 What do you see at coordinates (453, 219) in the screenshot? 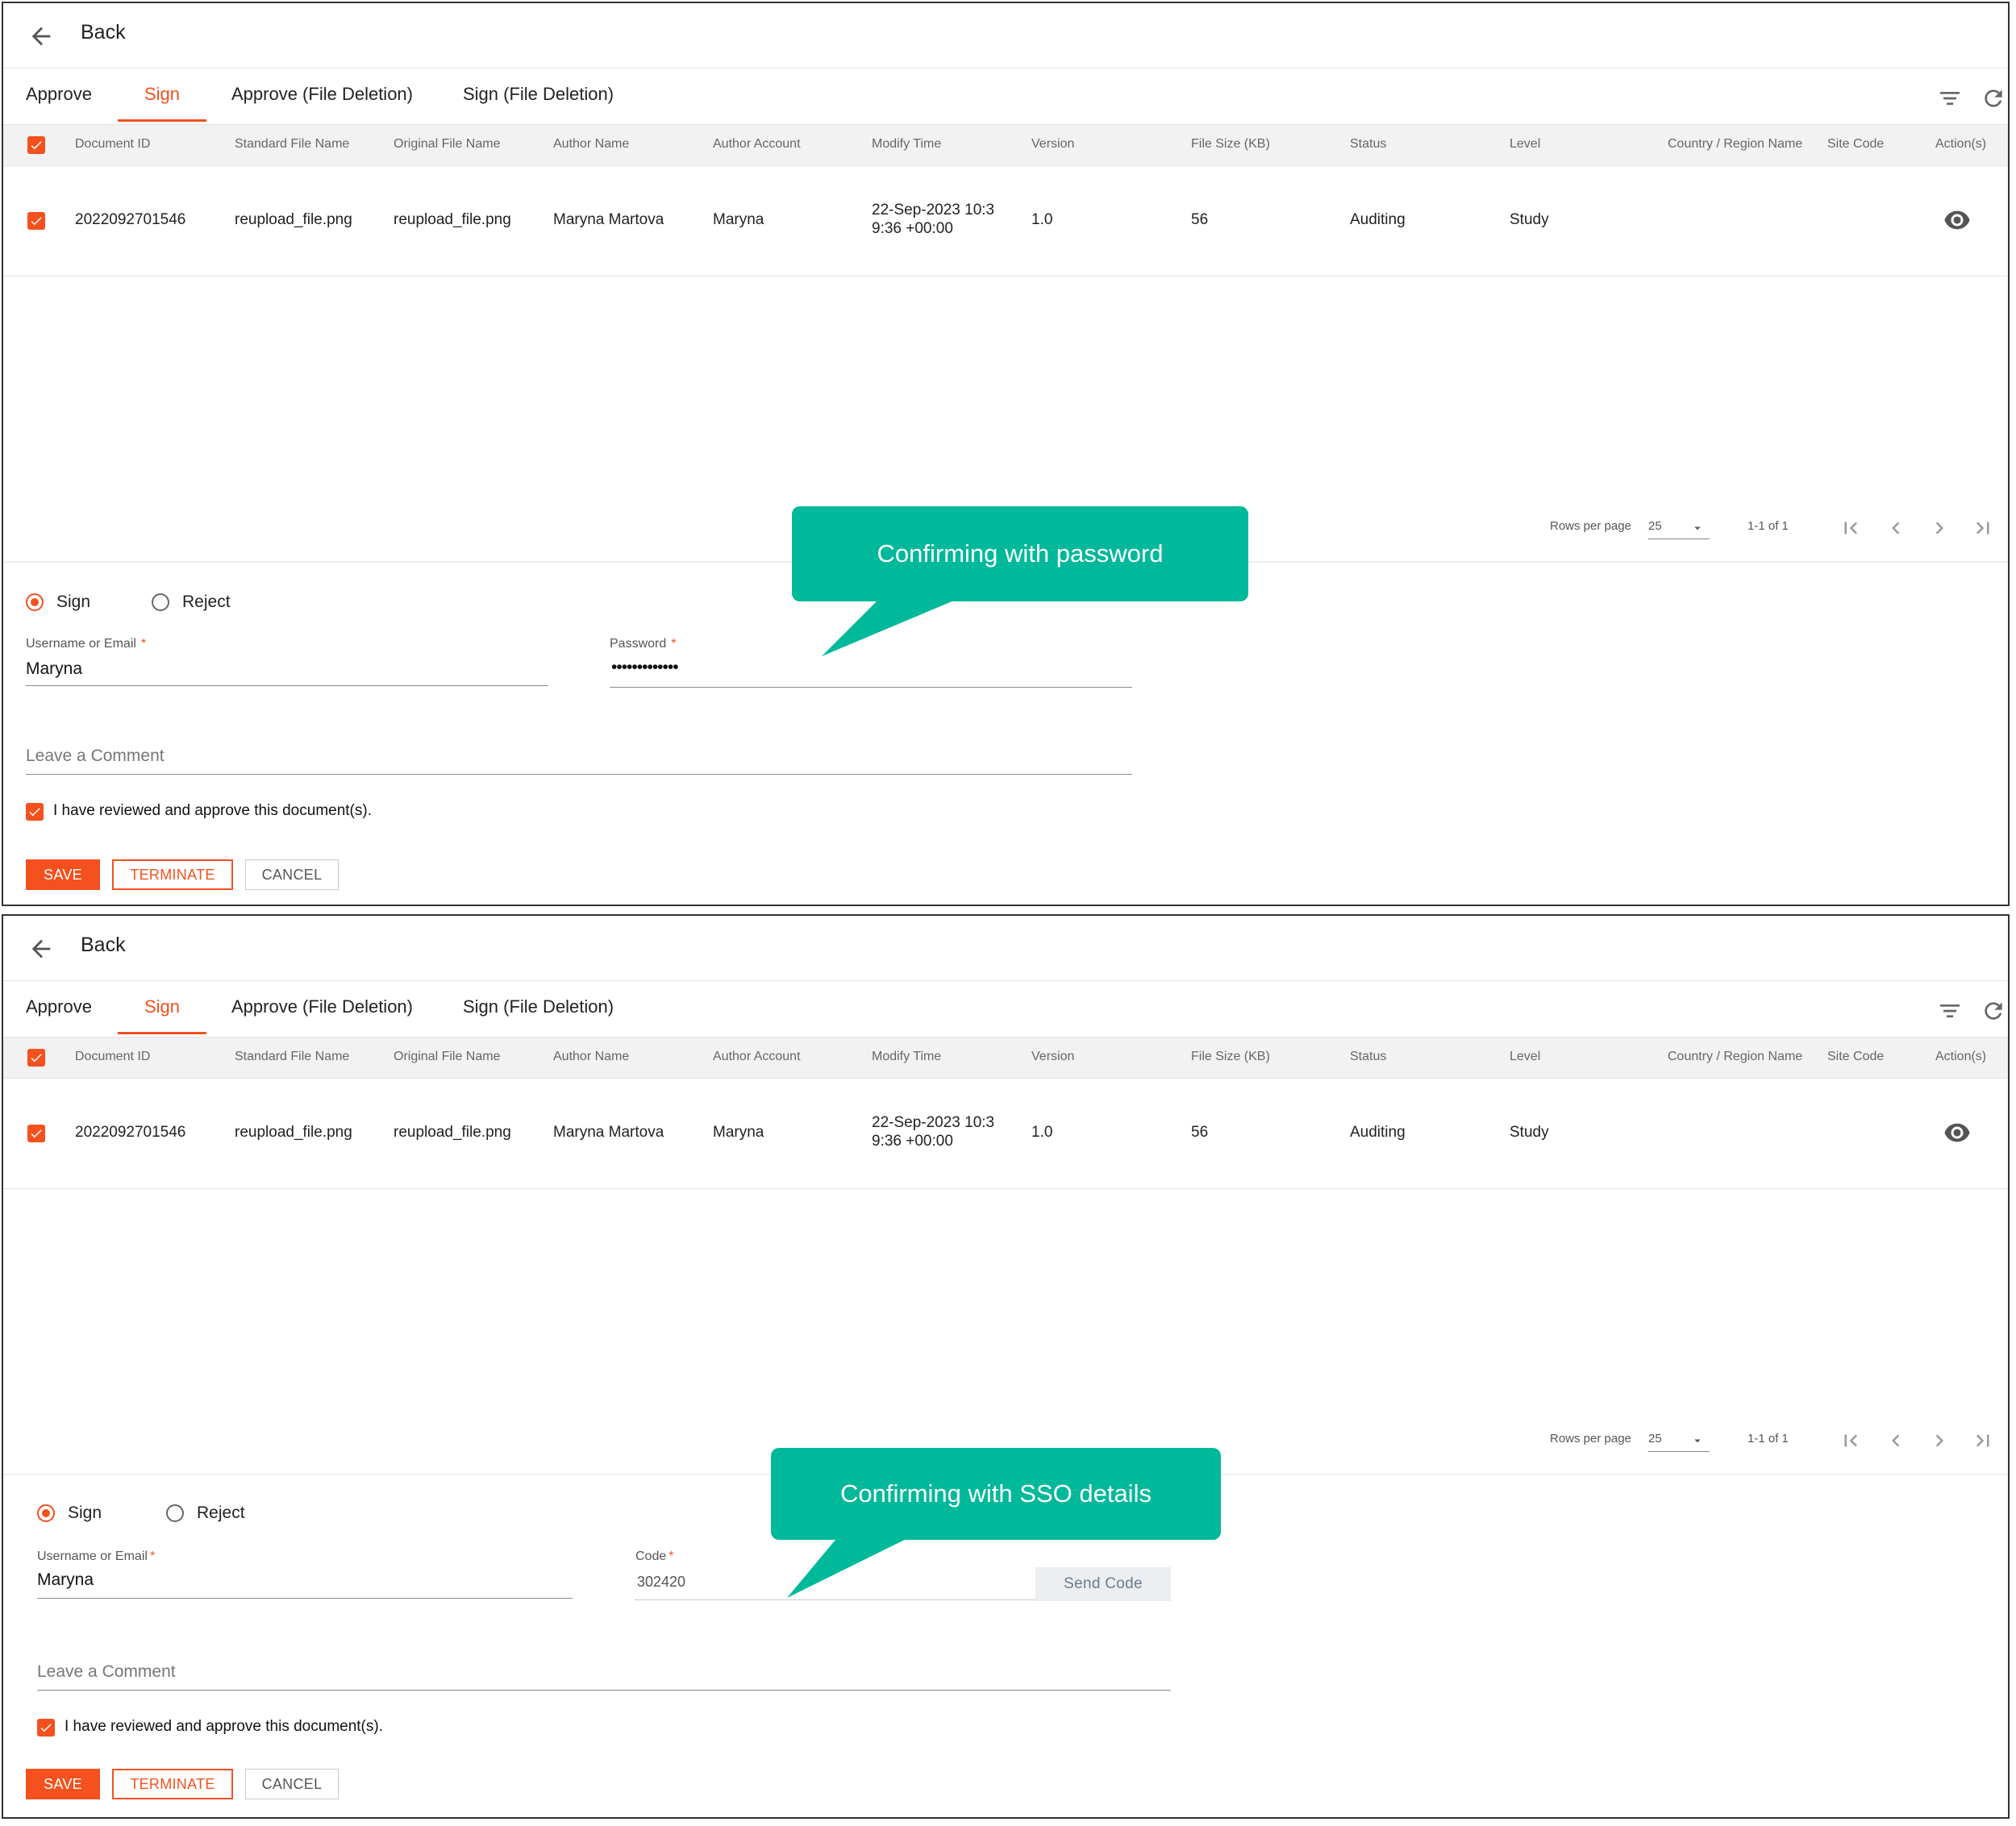
I see `cell-original-file-name: reupload_file.png` at bounding box center [453, 219].